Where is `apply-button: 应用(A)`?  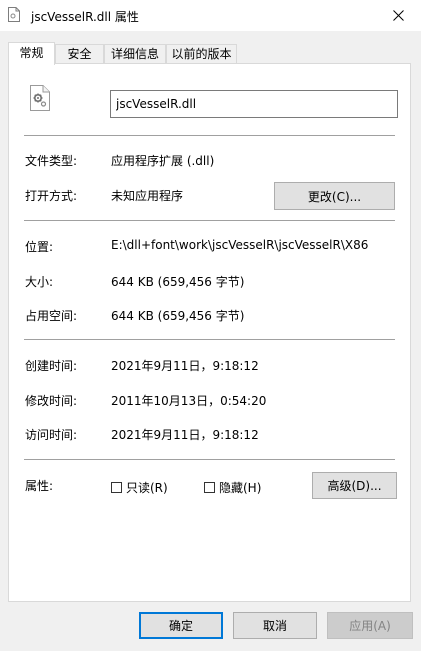 apply-button: 应用(A) is located at coordinates (370, 625).